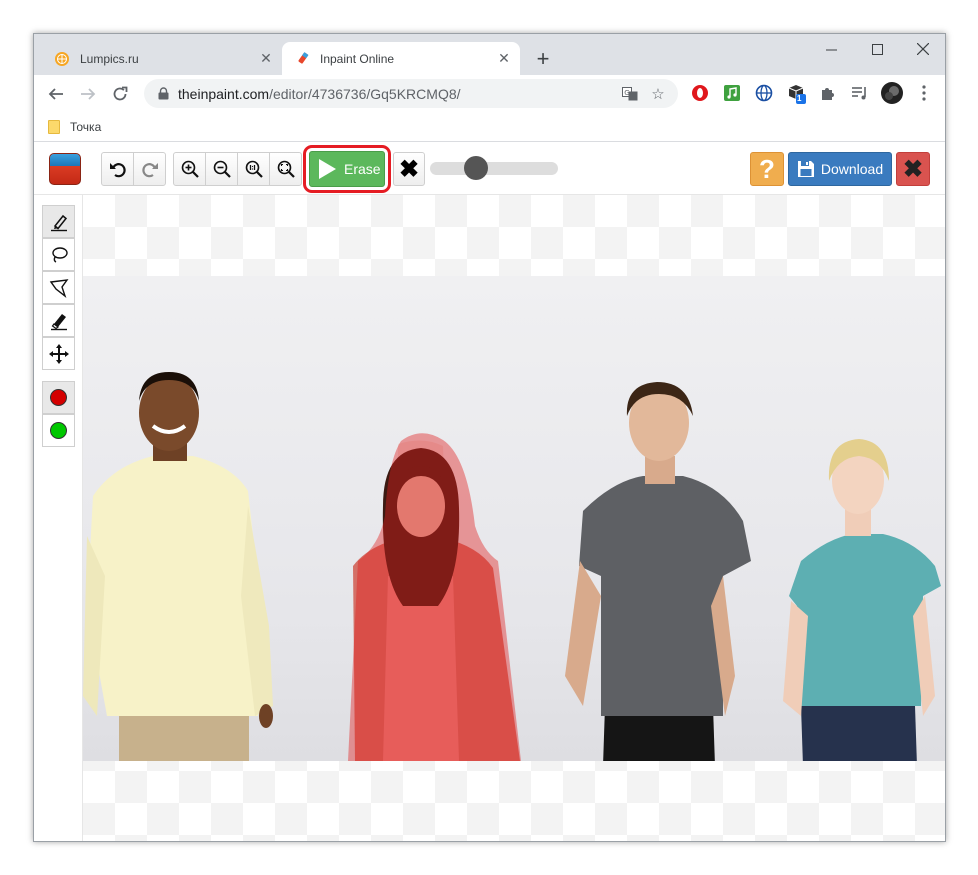  I want to click on zoom-group, so click(237, 169).